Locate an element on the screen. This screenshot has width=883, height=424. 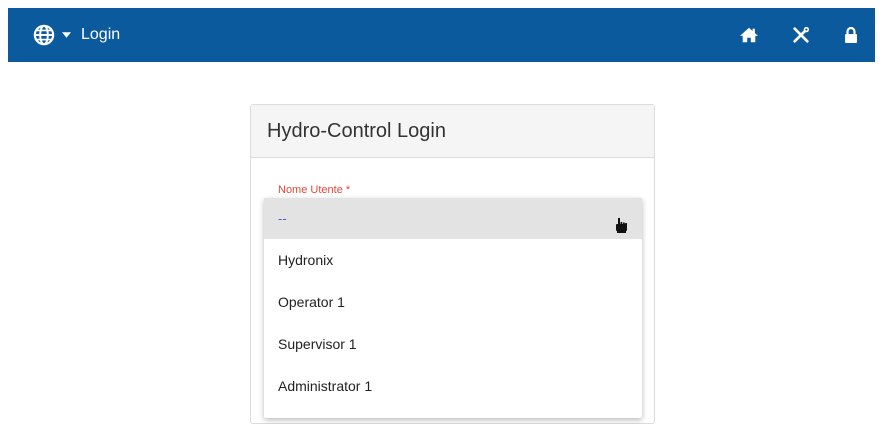
globe-icon is located at coordinates (44, 35).